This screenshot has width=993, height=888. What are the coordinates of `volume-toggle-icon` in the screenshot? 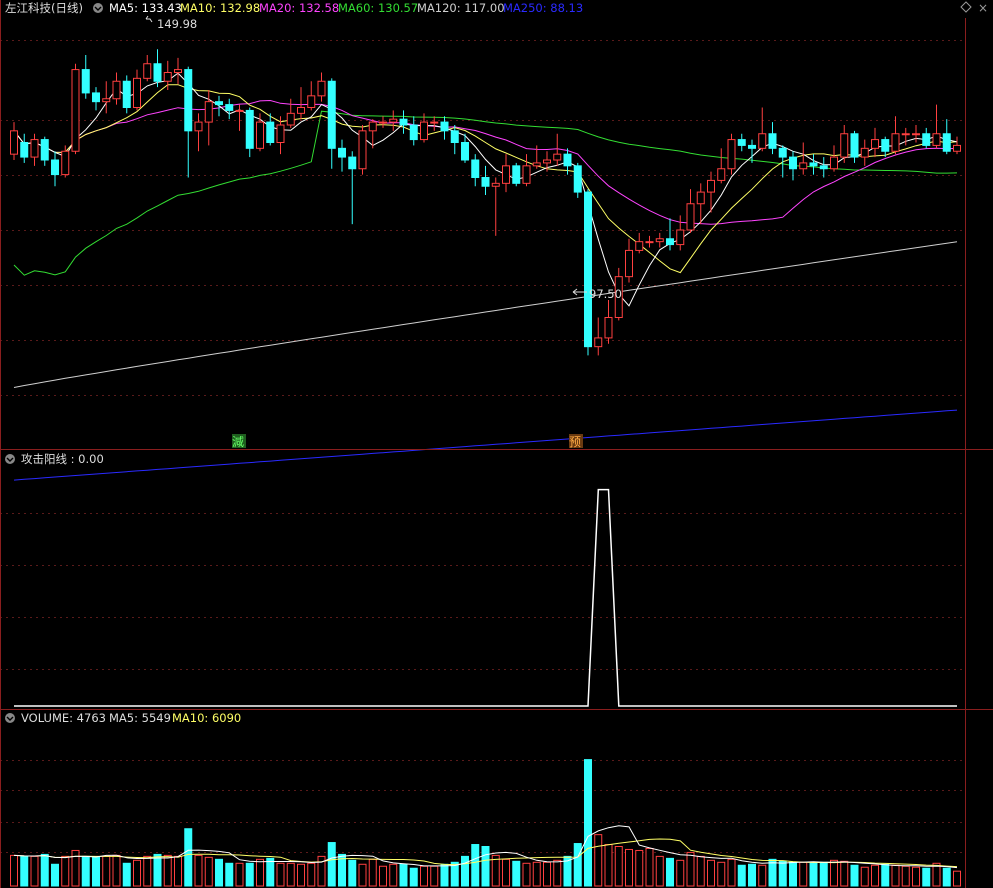 It's located at (10, 718).